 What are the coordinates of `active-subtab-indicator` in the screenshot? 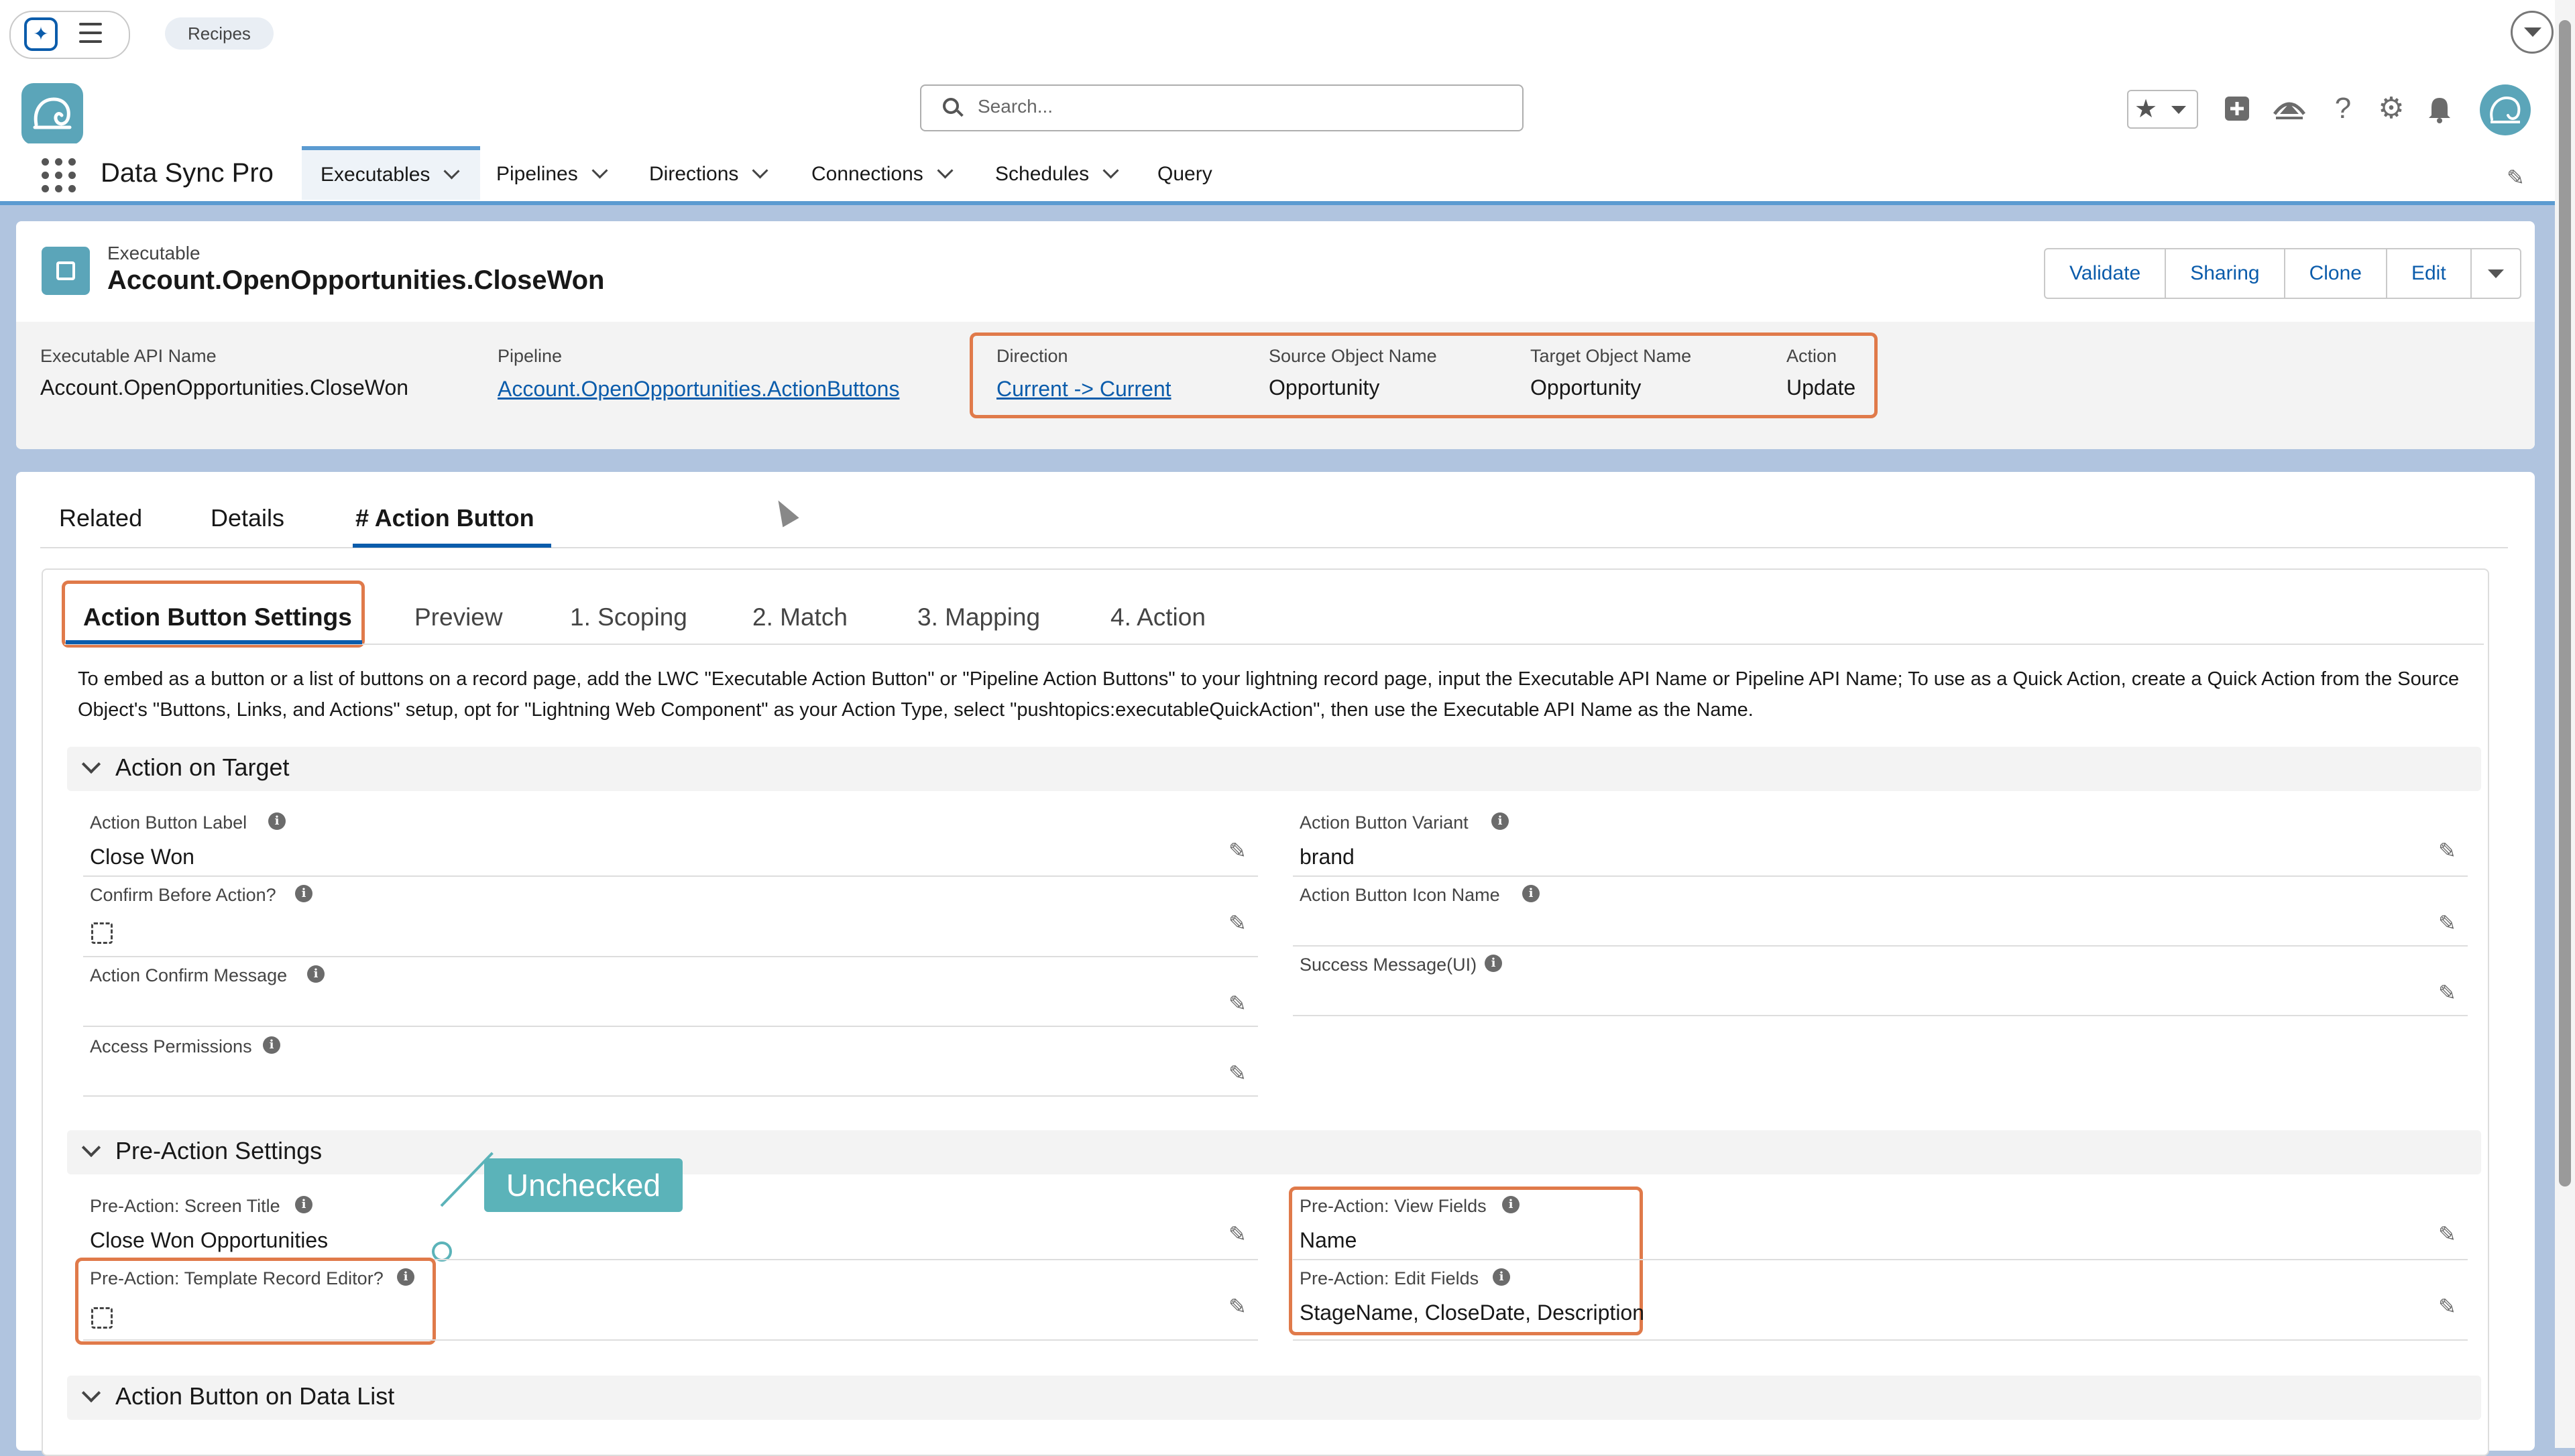 It's located at (214, 642).